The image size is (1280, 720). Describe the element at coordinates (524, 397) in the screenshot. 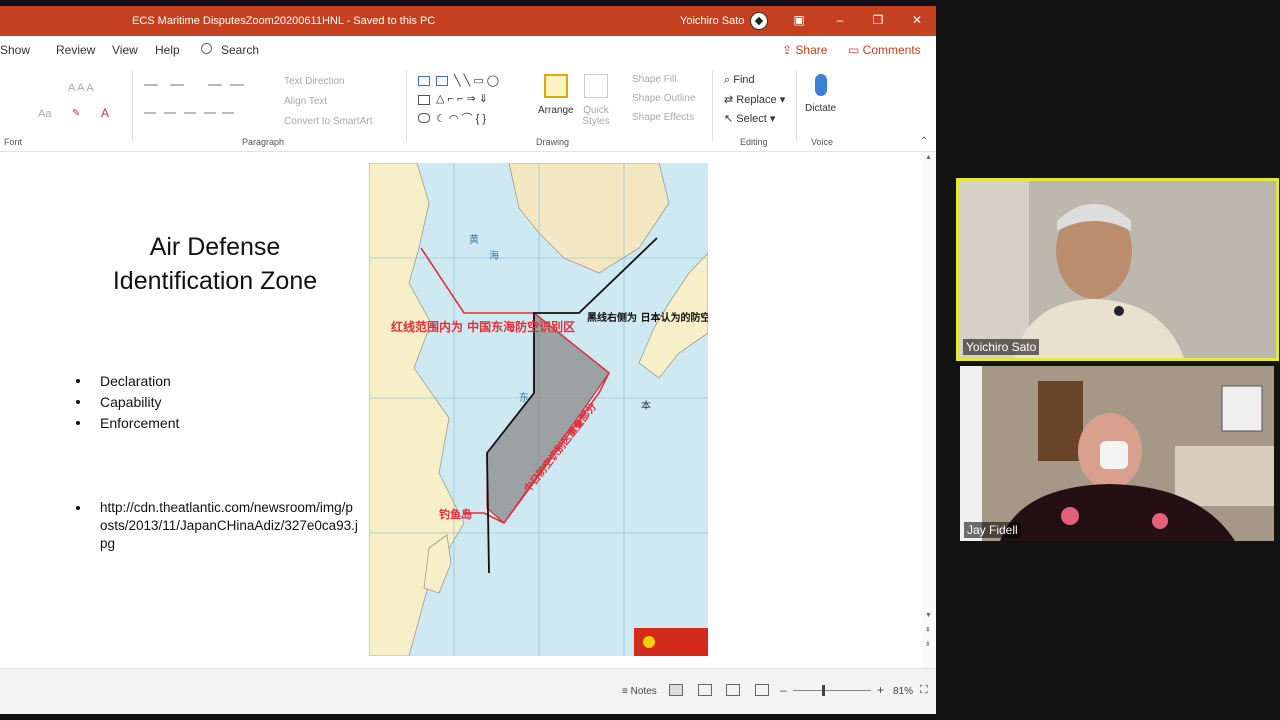

I see `sea-label: 东` at that location.